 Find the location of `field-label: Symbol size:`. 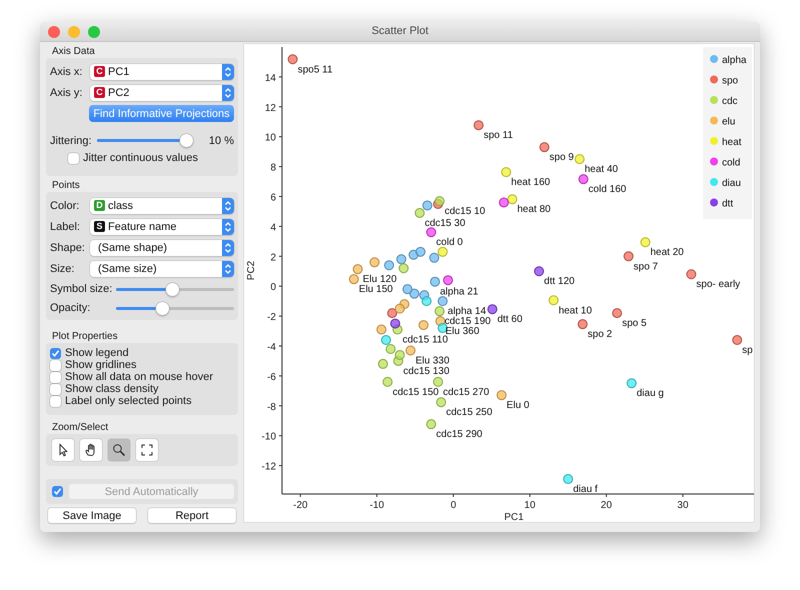

field-label: Symbol size: is located at coordinates (82, 289).